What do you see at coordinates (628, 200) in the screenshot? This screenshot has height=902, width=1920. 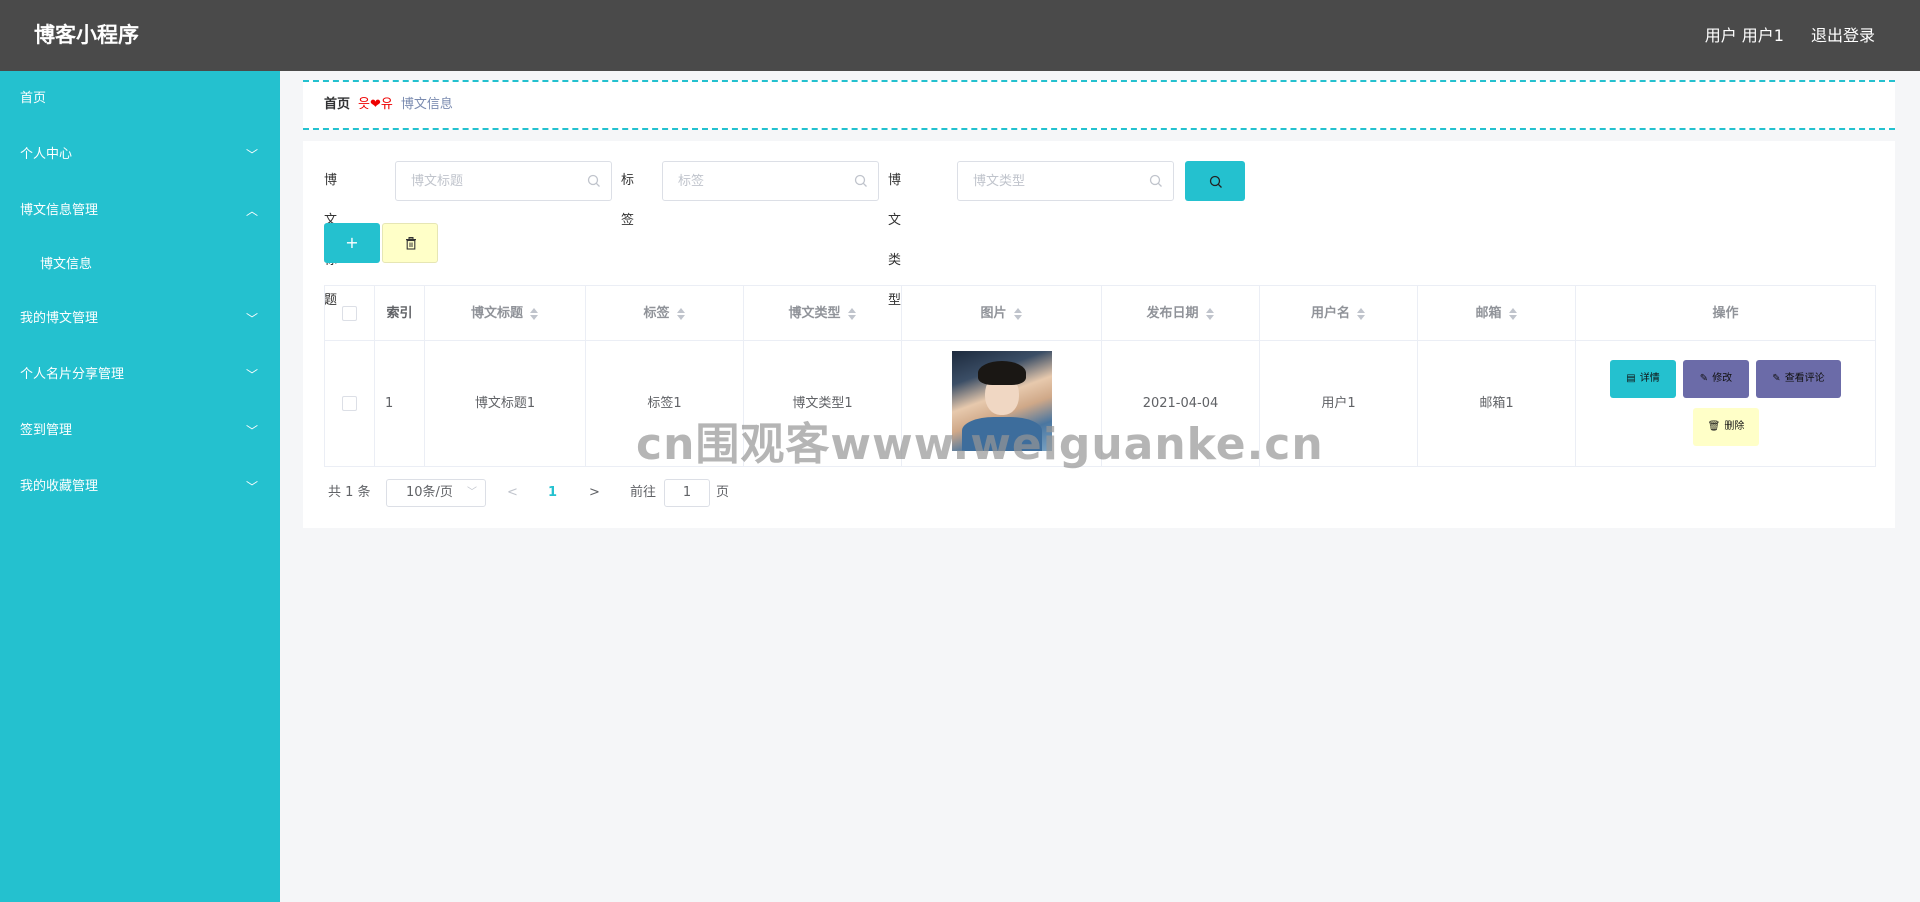 I see `tag-filter-label: 标签` at bounding box center [628, 200].